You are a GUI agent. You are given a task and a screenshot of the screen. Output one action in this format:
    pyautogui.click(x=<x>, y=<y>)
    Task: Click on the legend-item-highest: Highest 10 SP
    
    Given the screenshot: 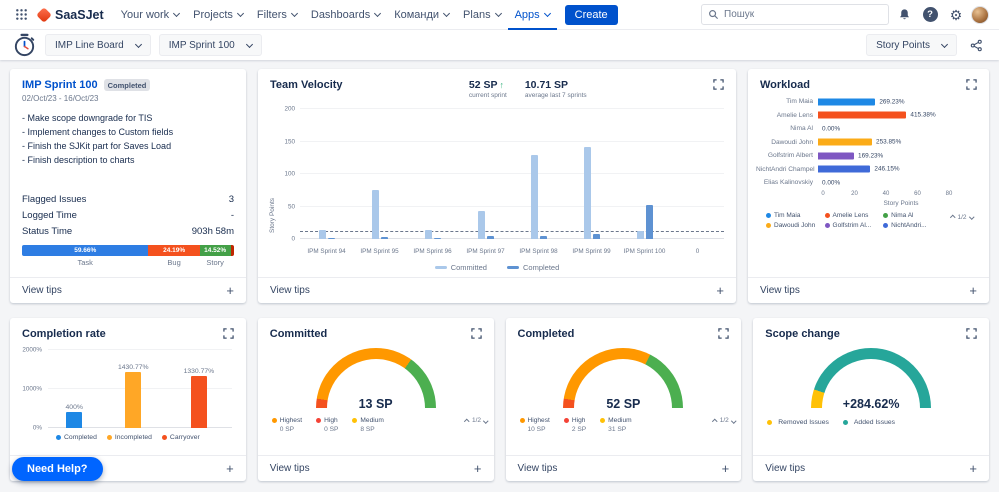 What is the action you would take?
    pyautogui.click(x=534, y=425)
    